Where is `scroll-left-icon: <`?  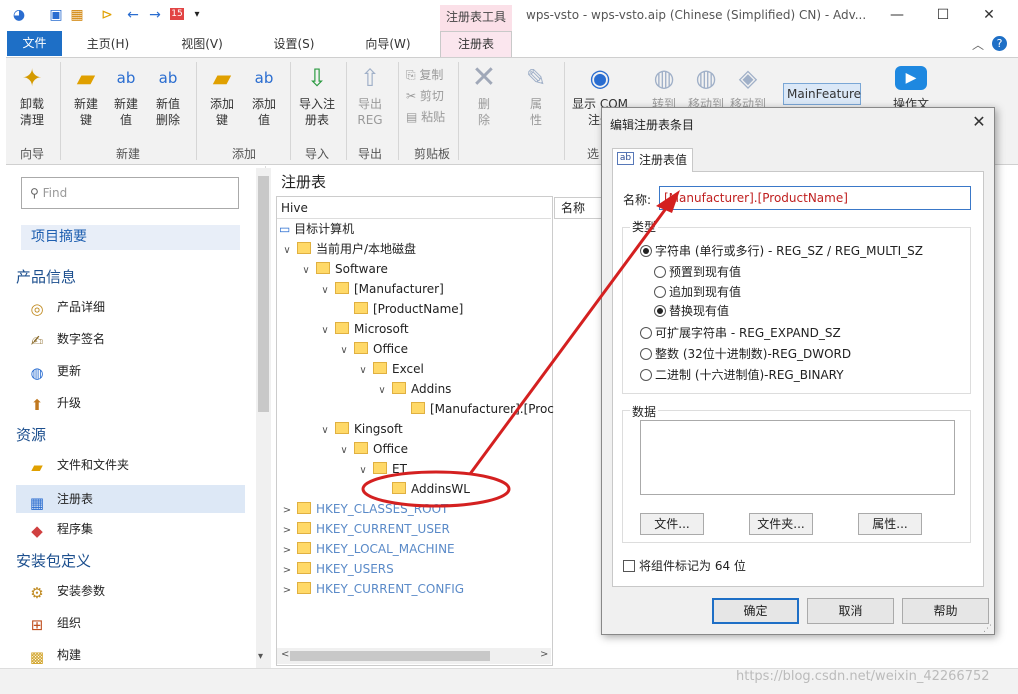
scroll-left-icon: < is located at coordinates (285, 654).